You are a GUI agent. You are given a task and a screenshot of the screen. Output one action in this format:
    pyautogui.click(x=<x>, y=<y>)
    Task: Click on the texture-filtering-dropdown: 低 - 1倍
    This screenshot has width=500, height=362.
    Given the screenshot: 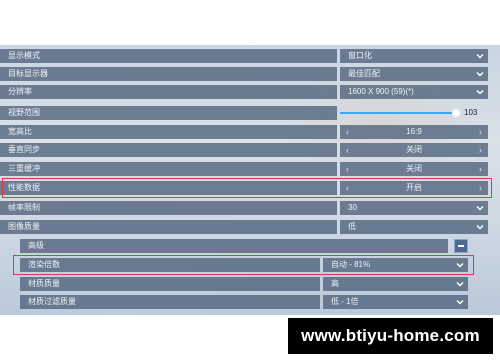 What is the action you would take?
    pyautogui.click(x=395, y=302)
    